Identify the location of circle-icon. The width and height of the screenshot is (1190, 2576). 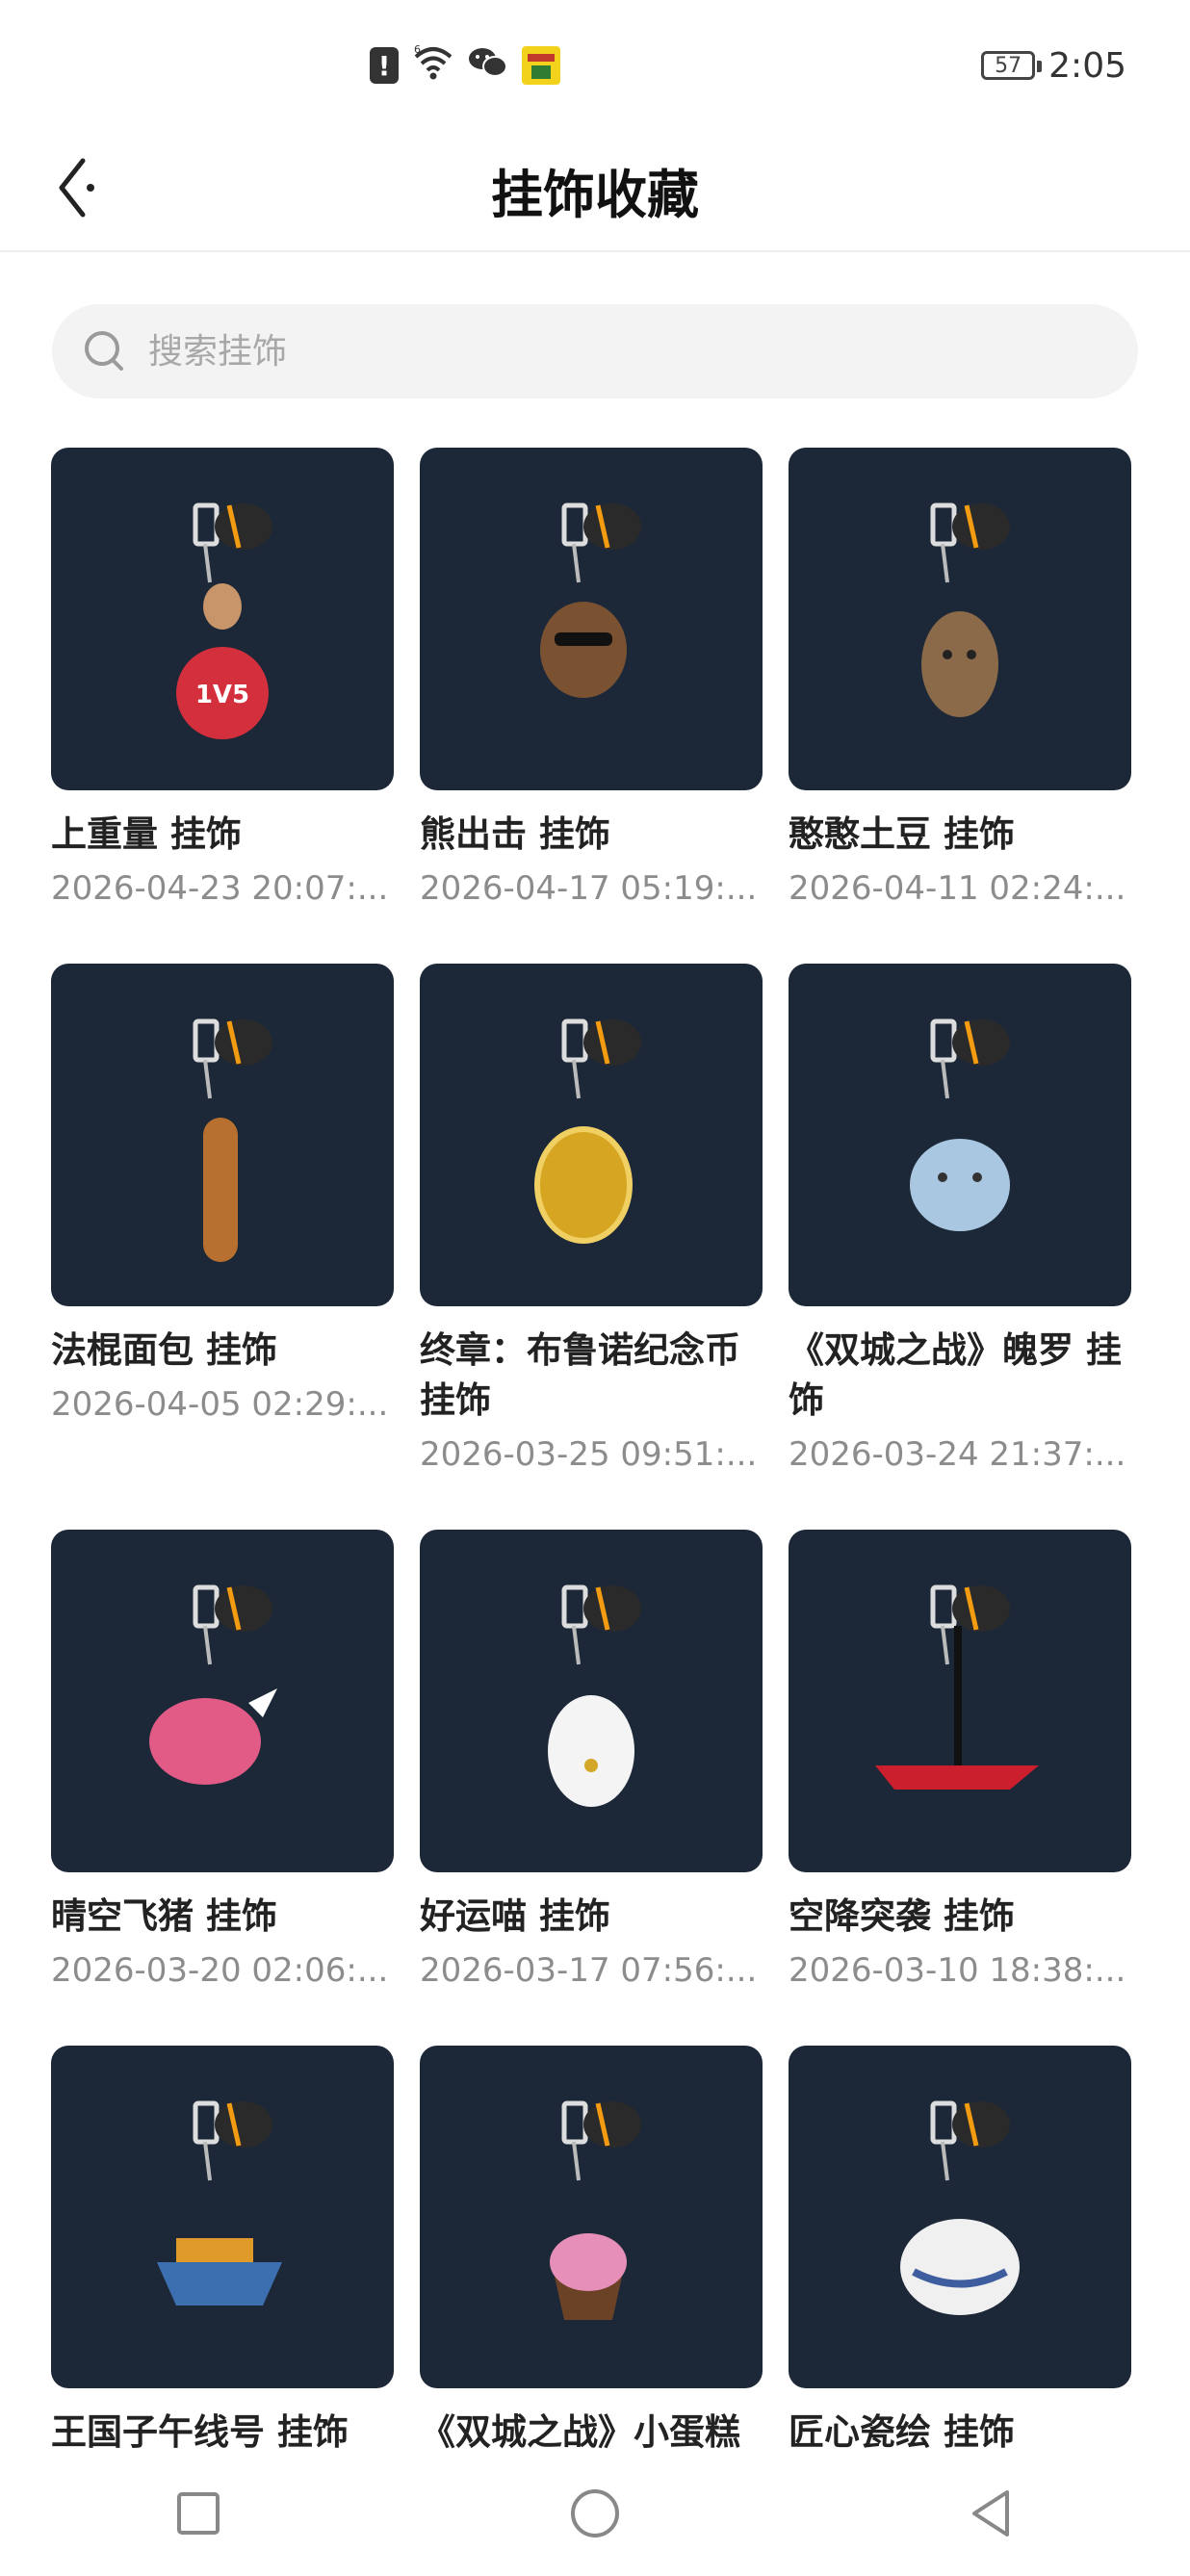
(595, 2512).